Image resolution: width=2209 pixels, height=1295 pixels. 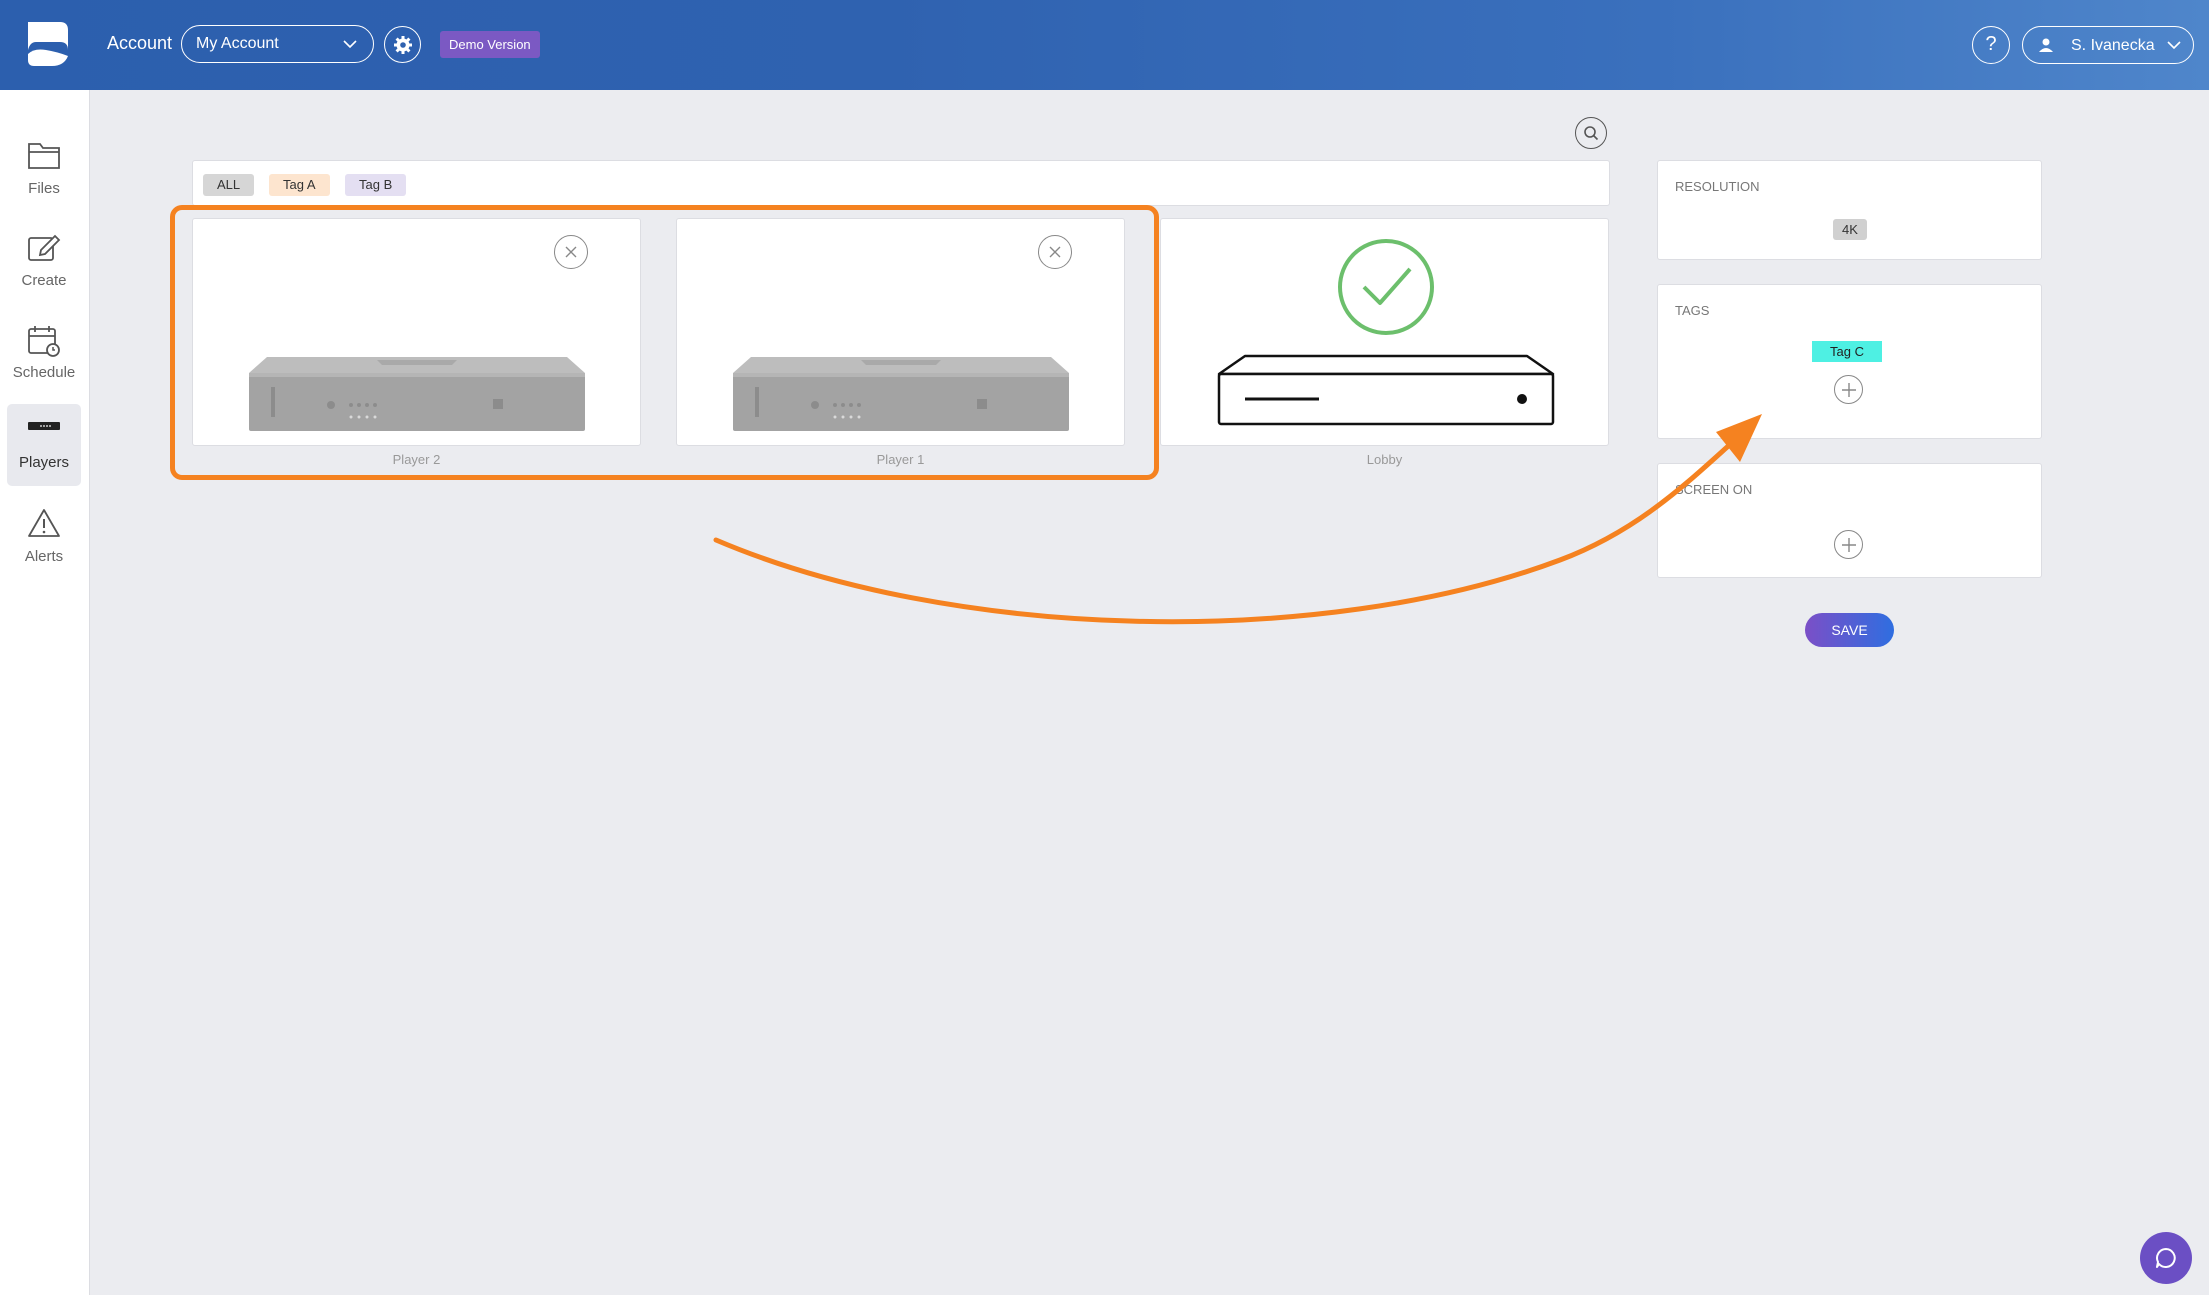 I want to click on annotation-arrow, so click(x=1237, y=519).